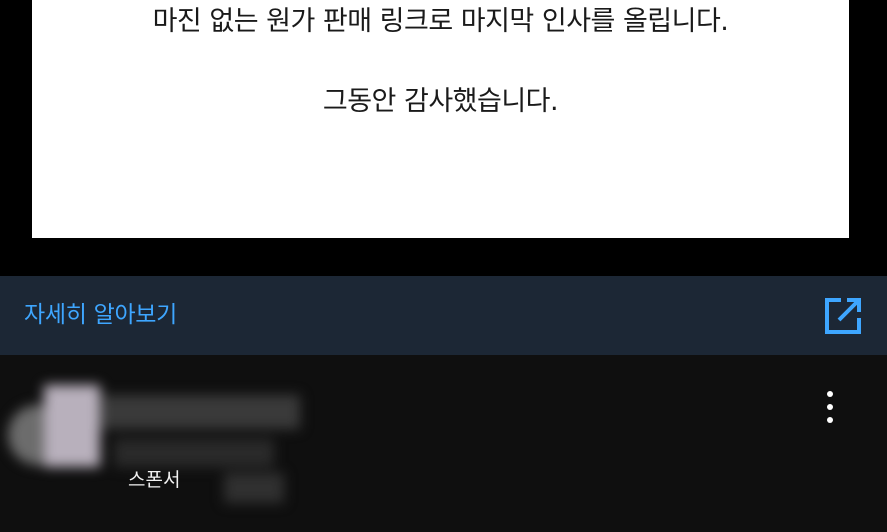 This screenshot has height=532, width=887. What do you see at coordinates (440, 21) in the screenshot?
I see `ad-message-line-1: 마진 없는 원가 판매 링크로 마지막 인사를 올립니다.` at bounding box center [440, 21].